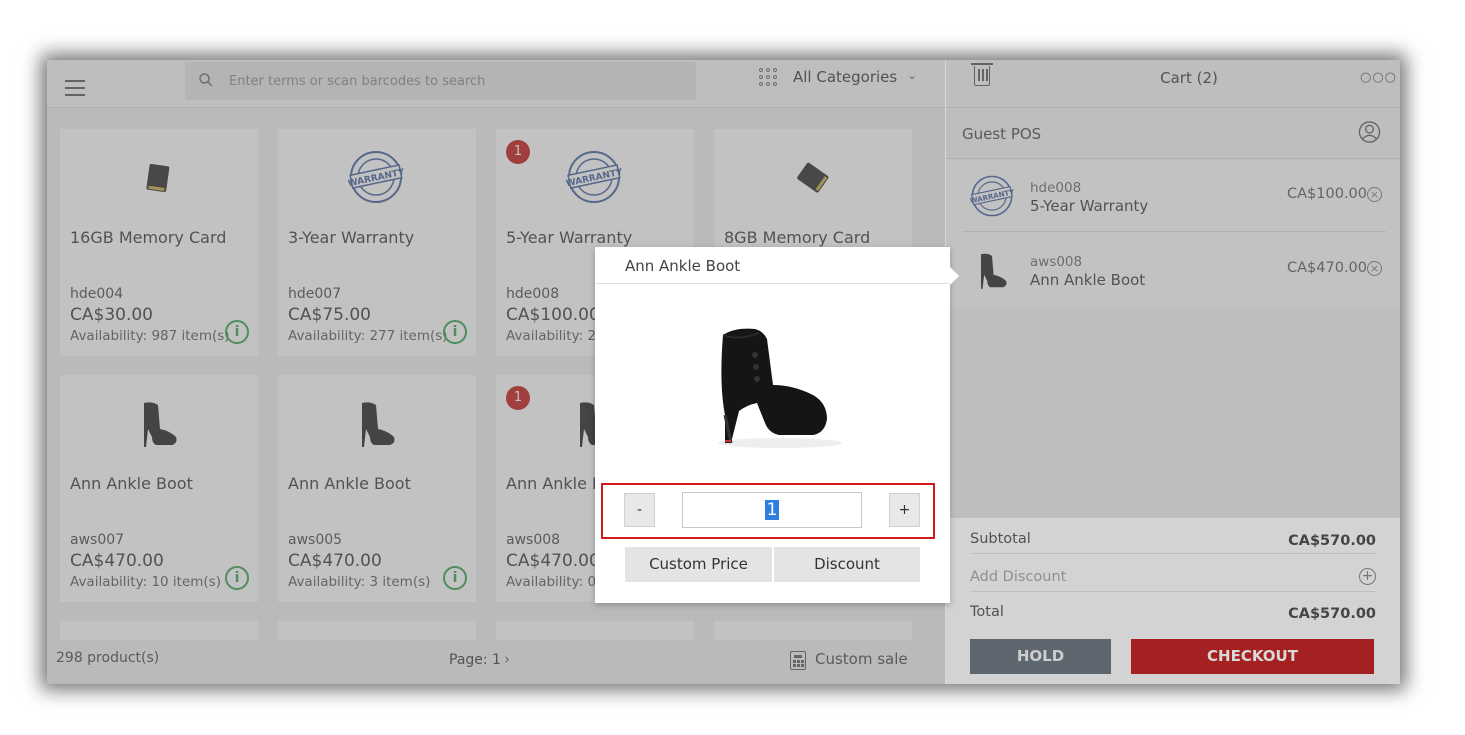 This screenshot has width=1465, height=735. What do you see at coordinates (904, 510) in the screenshot?
I see `increase-quantity-button: +` at bounding box center [904, 510].